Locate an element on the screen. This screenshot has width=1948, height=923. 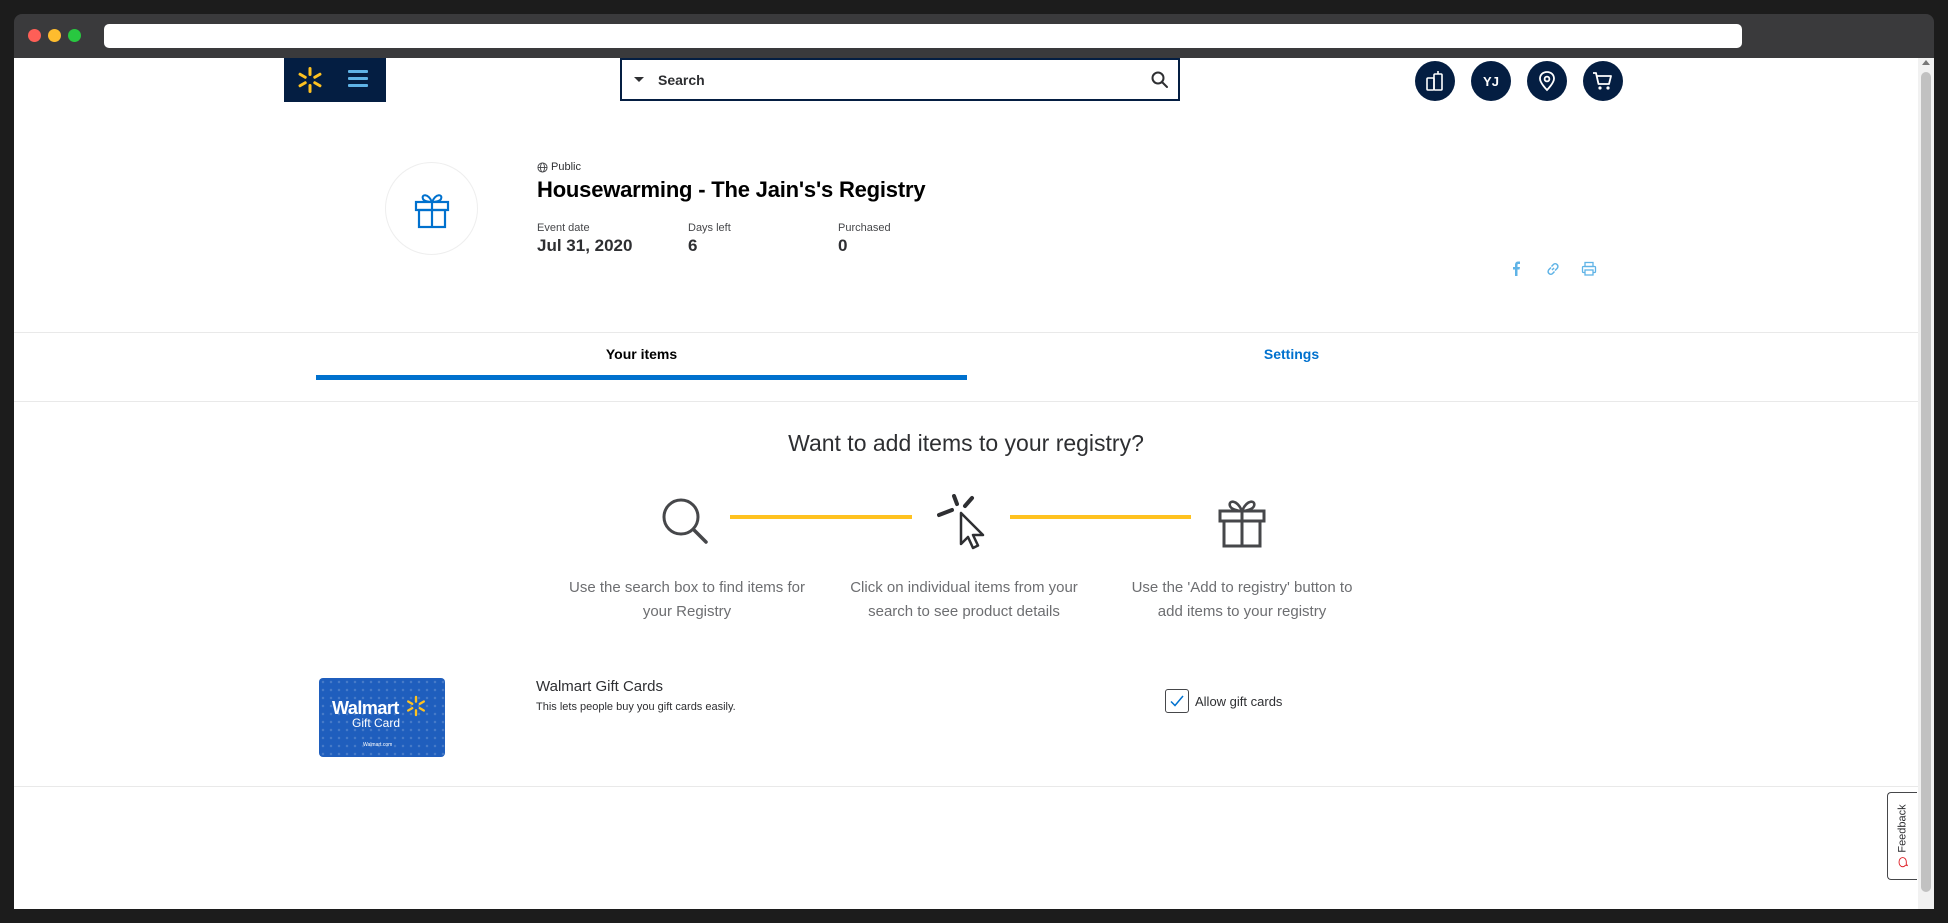
stat-purchased: Purchased 0 is located at coordinates (864, 239).